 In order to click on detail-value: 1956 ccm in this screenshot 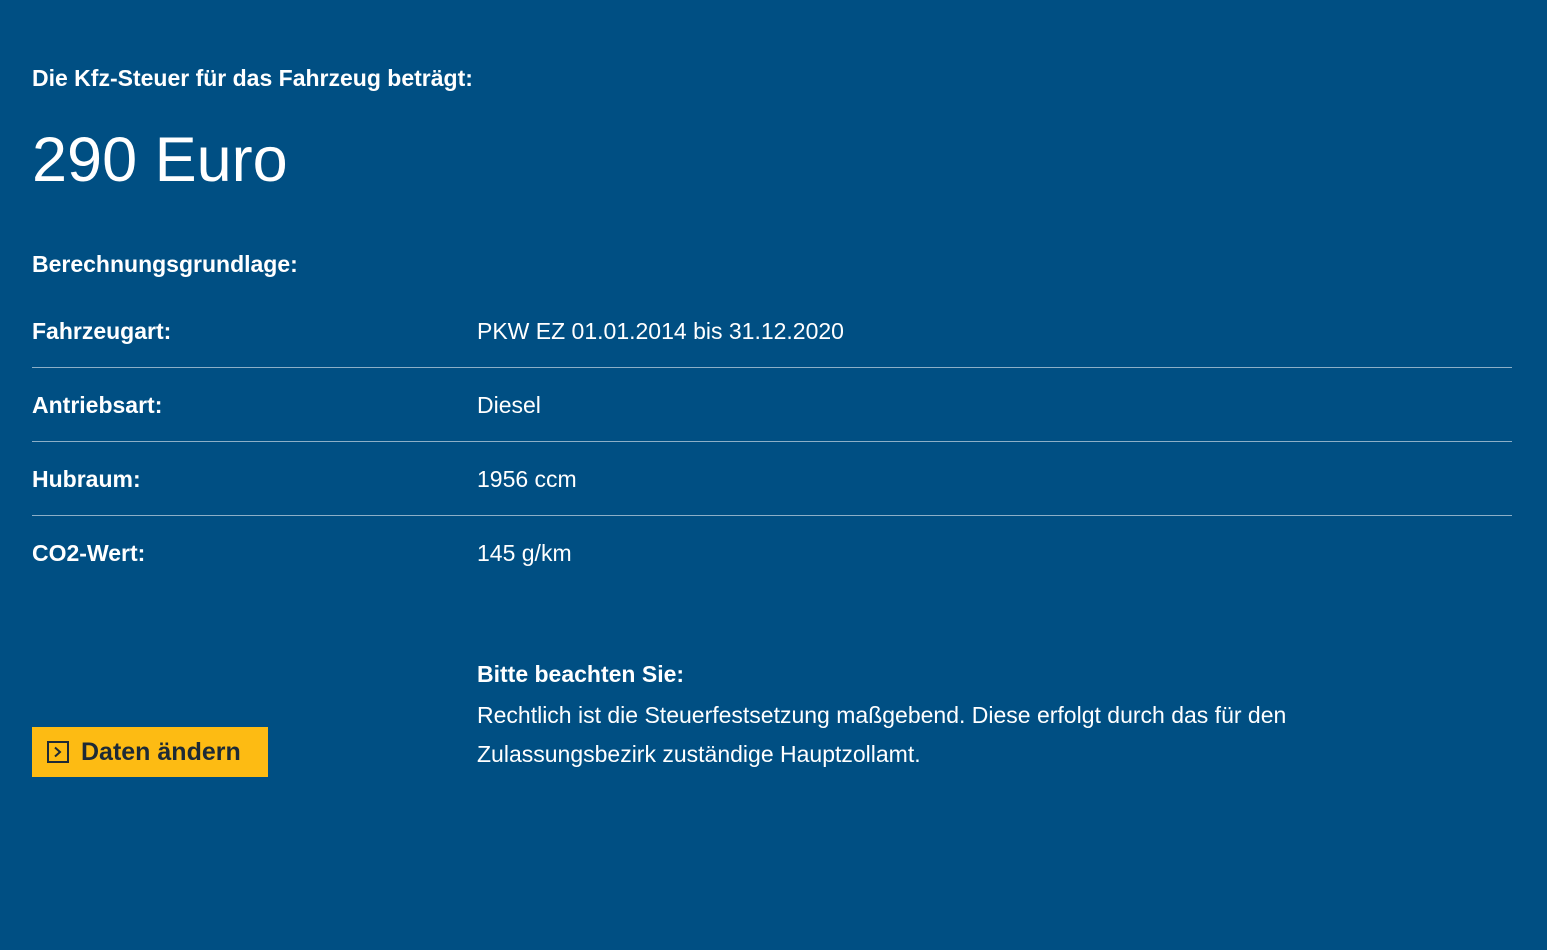, I will do `click(527, 479)`.